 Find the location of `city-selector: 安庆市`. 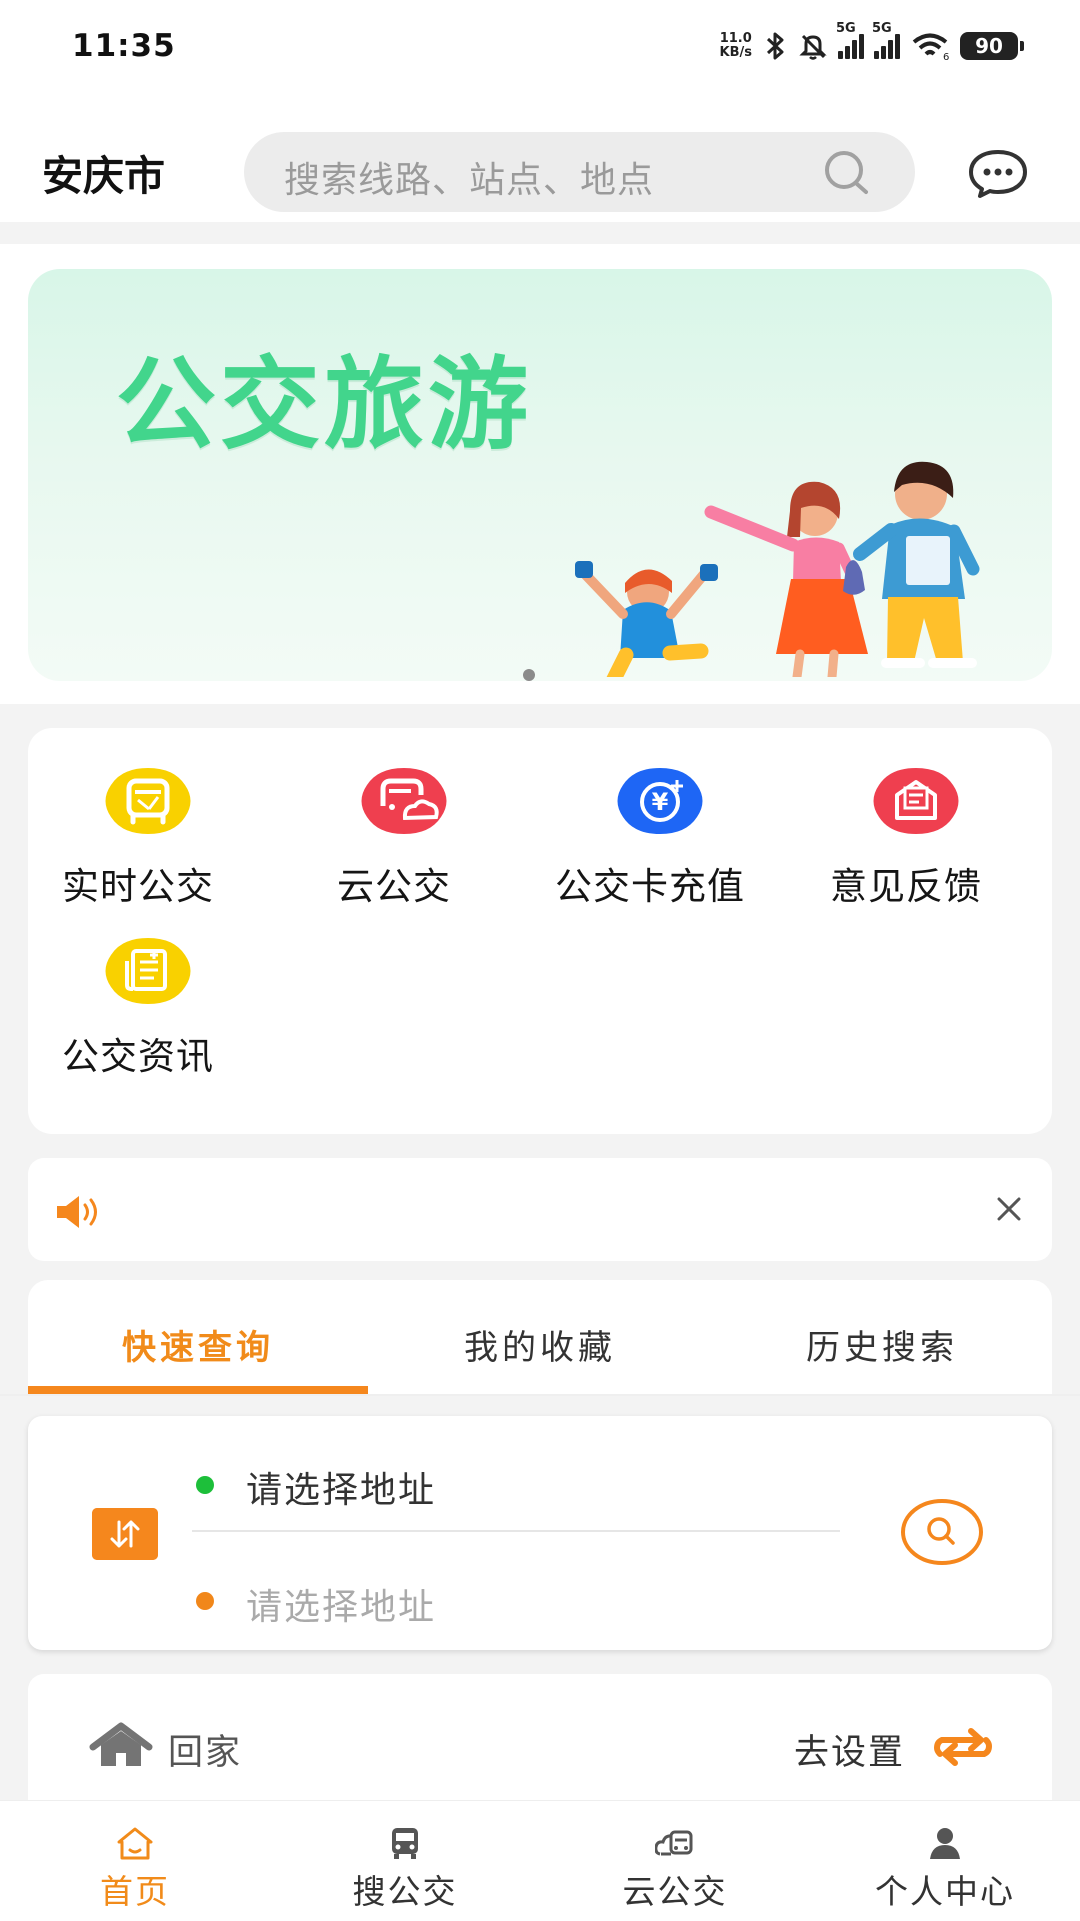

city-selector: 安庆市 is located at coordinates (103, 172).